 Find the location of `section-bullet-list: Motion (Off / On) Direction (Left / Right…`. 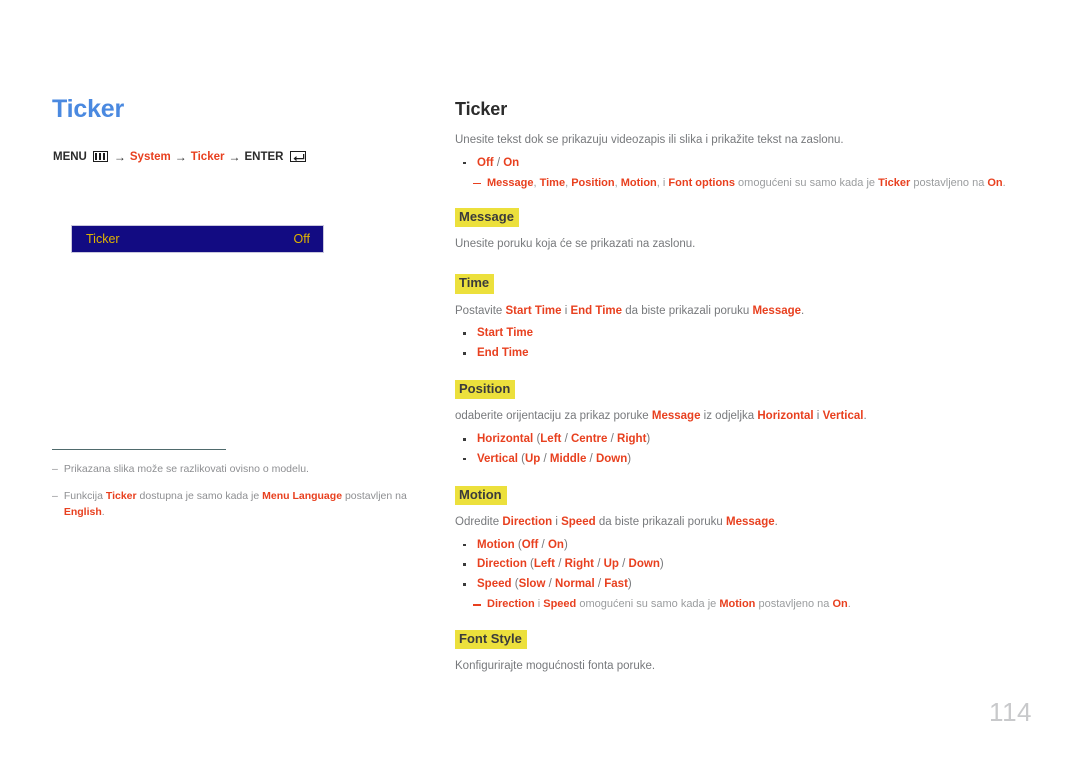

section-bullet-list: Motion (Off / On) Direction (Left / Right… is located at coordinates (735, 565).